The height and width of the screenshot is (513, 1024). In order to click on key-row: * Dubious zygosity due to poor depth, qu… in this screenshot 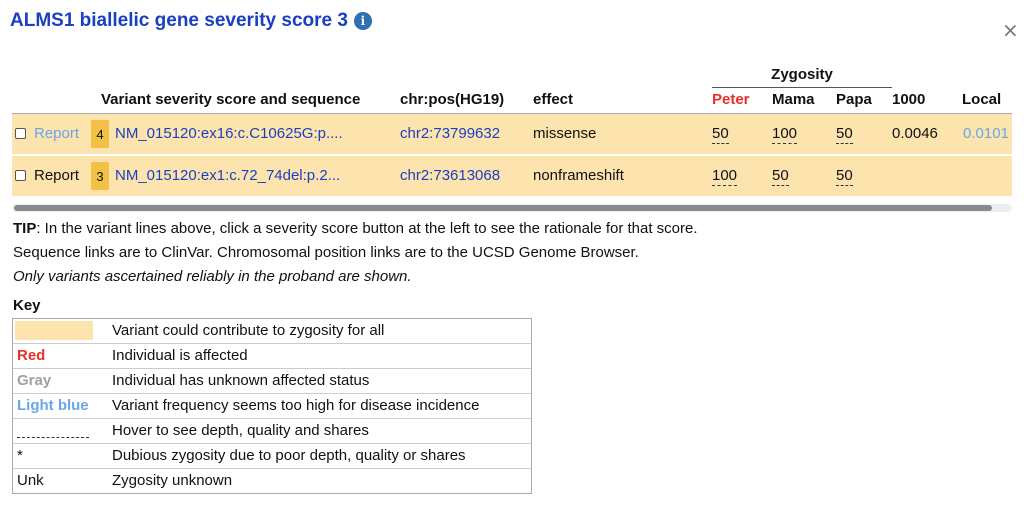, I will do `click(272, 456)`.